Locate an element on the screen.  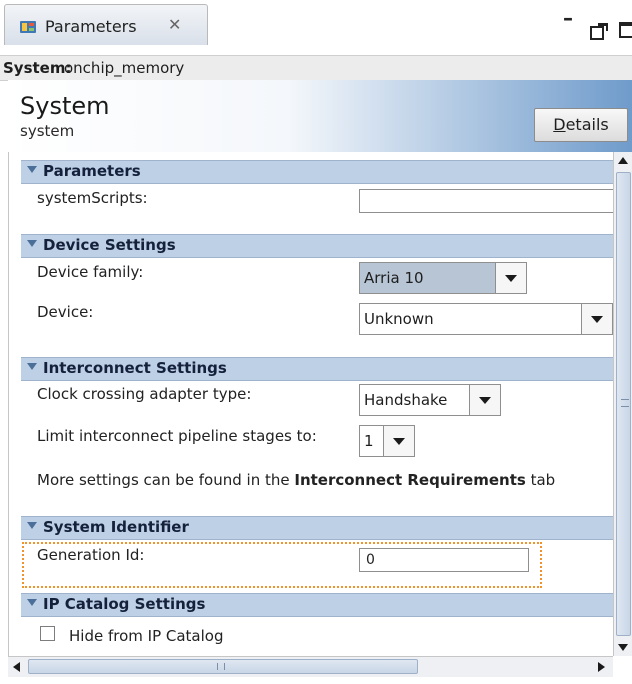
device-label: Device: is located at coordinates (65, 312).